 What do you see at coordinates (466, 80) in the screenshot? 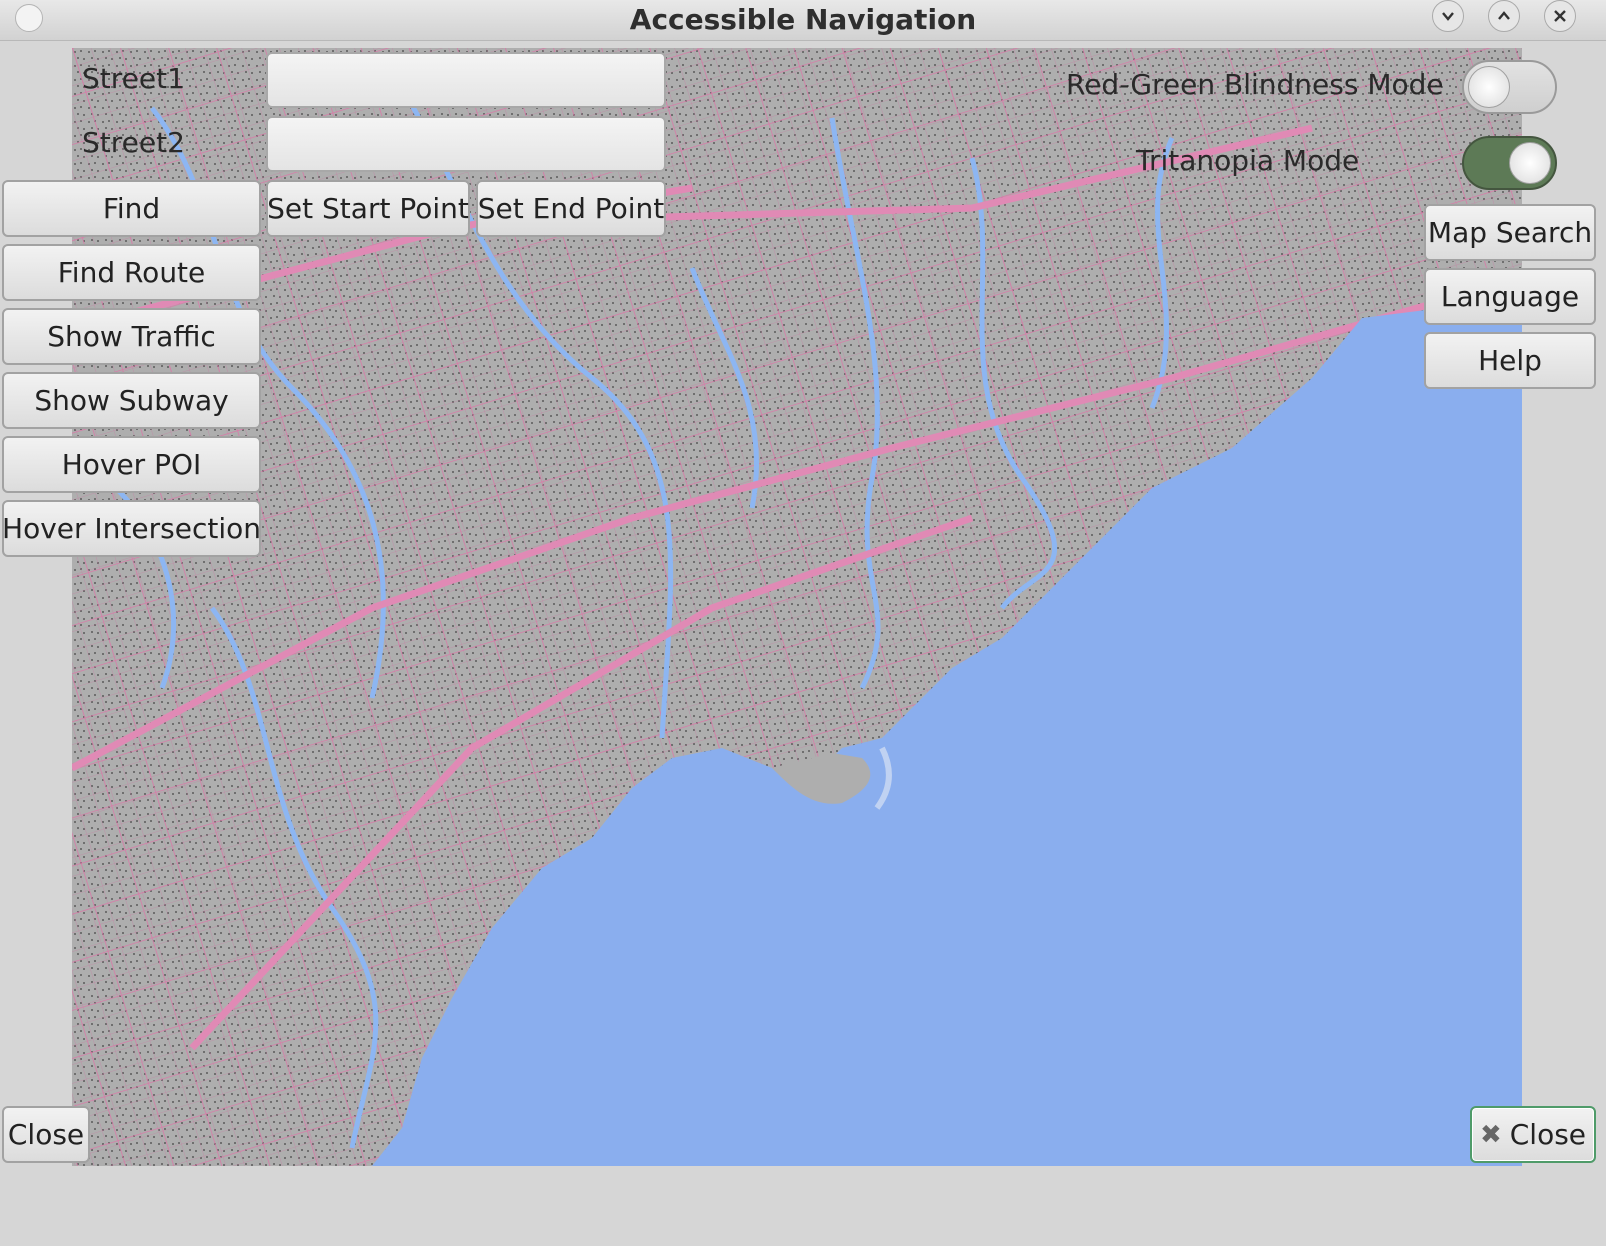
I see `street1-input` at bounding box center [466, 80].